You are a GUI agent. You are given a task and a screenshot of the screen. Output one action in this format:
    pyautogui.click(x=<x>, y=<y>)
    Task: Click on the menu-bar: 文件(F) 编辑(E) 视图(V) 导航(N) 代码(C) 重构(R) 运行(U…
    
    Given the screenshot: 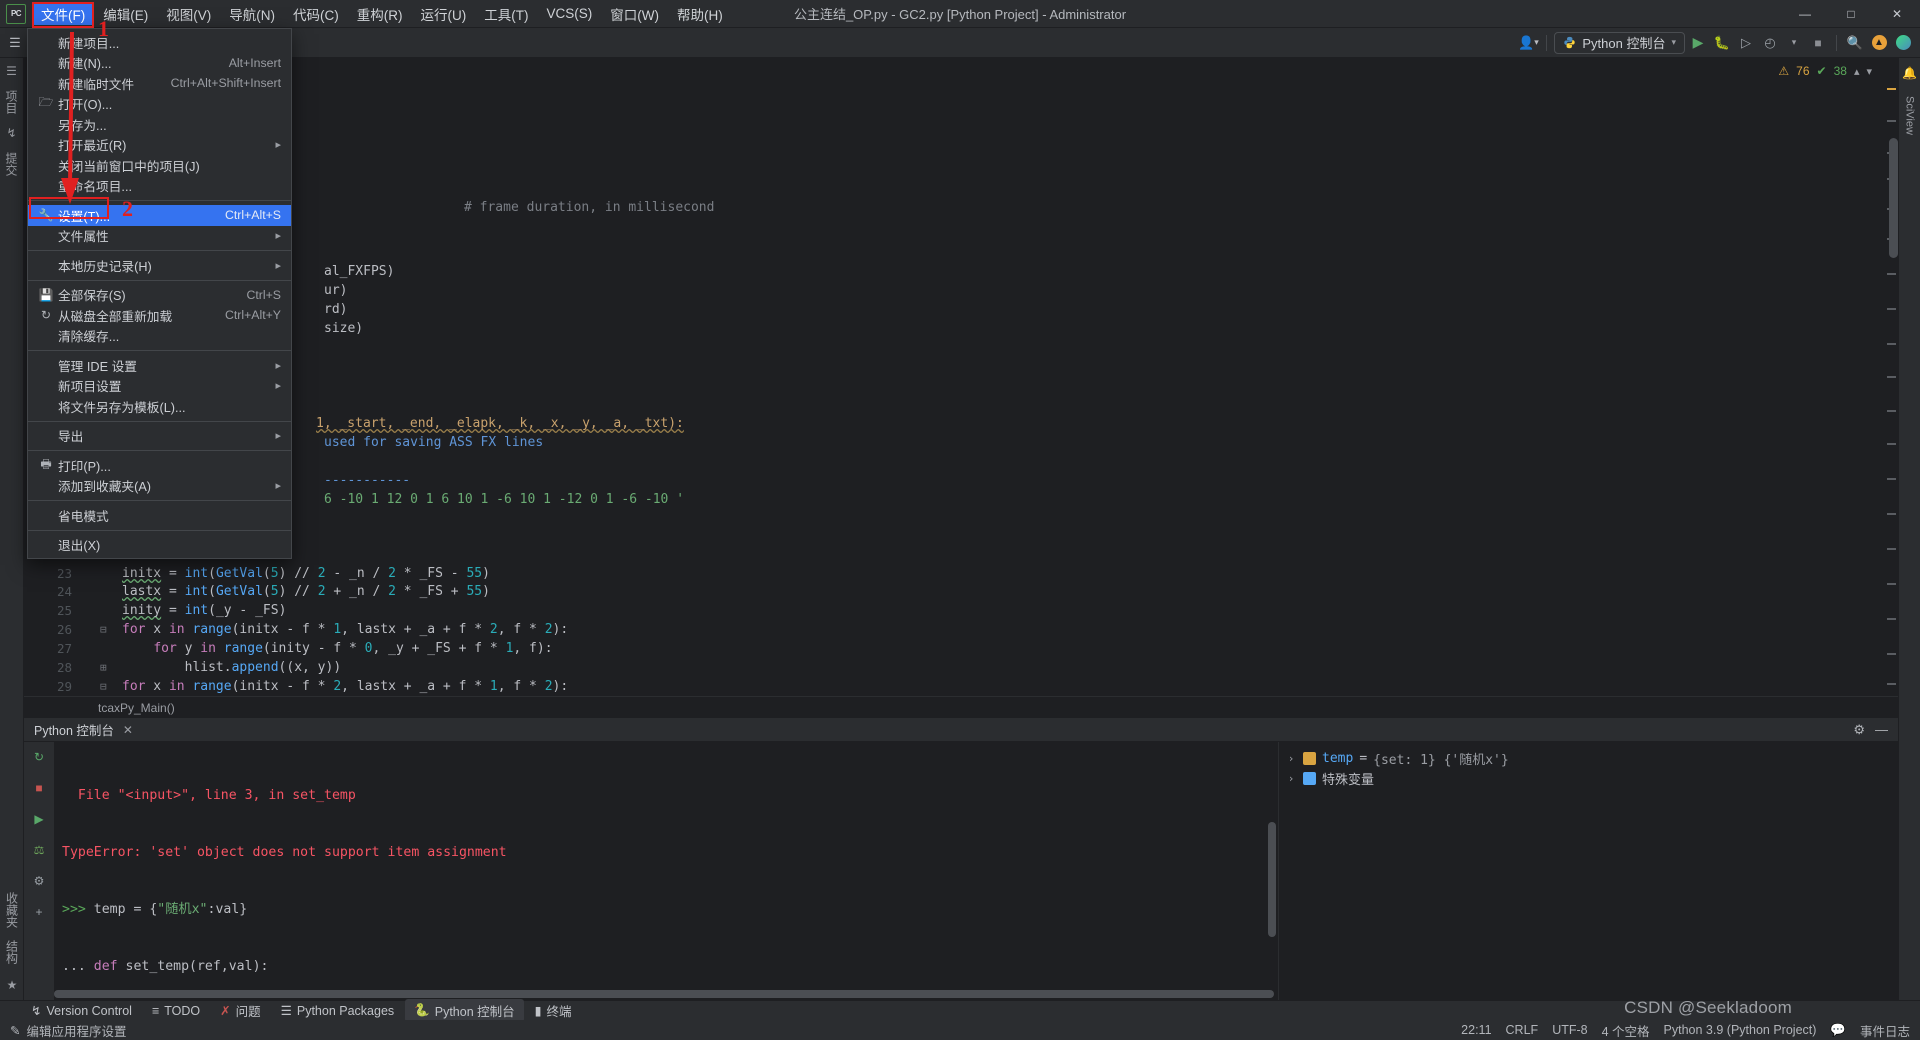 What is the action you would take?
    pyautogui.click(x=382, y=14)
    